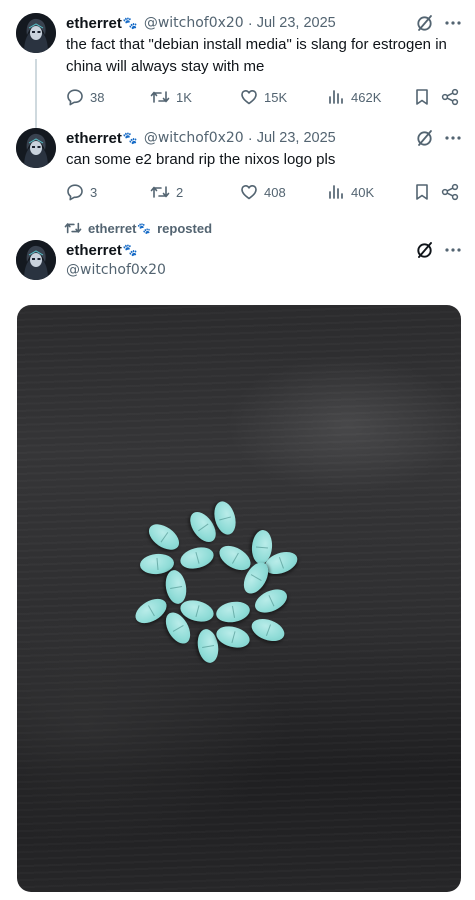 The height and width of the screenshot is (900, 475). I want to click on reply-count: 38, so click(97, 97).